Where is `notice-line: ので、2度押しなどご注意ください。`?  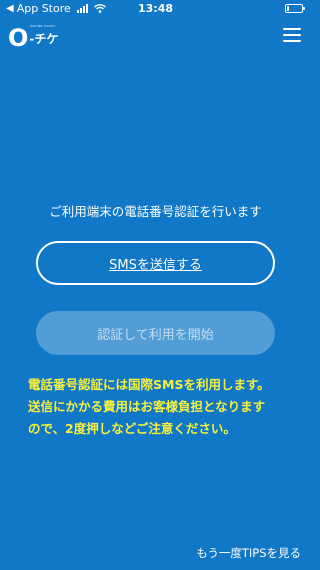
notice-line: ので、2度押しなどご注意ください。 is located at coordinates (132, 428).